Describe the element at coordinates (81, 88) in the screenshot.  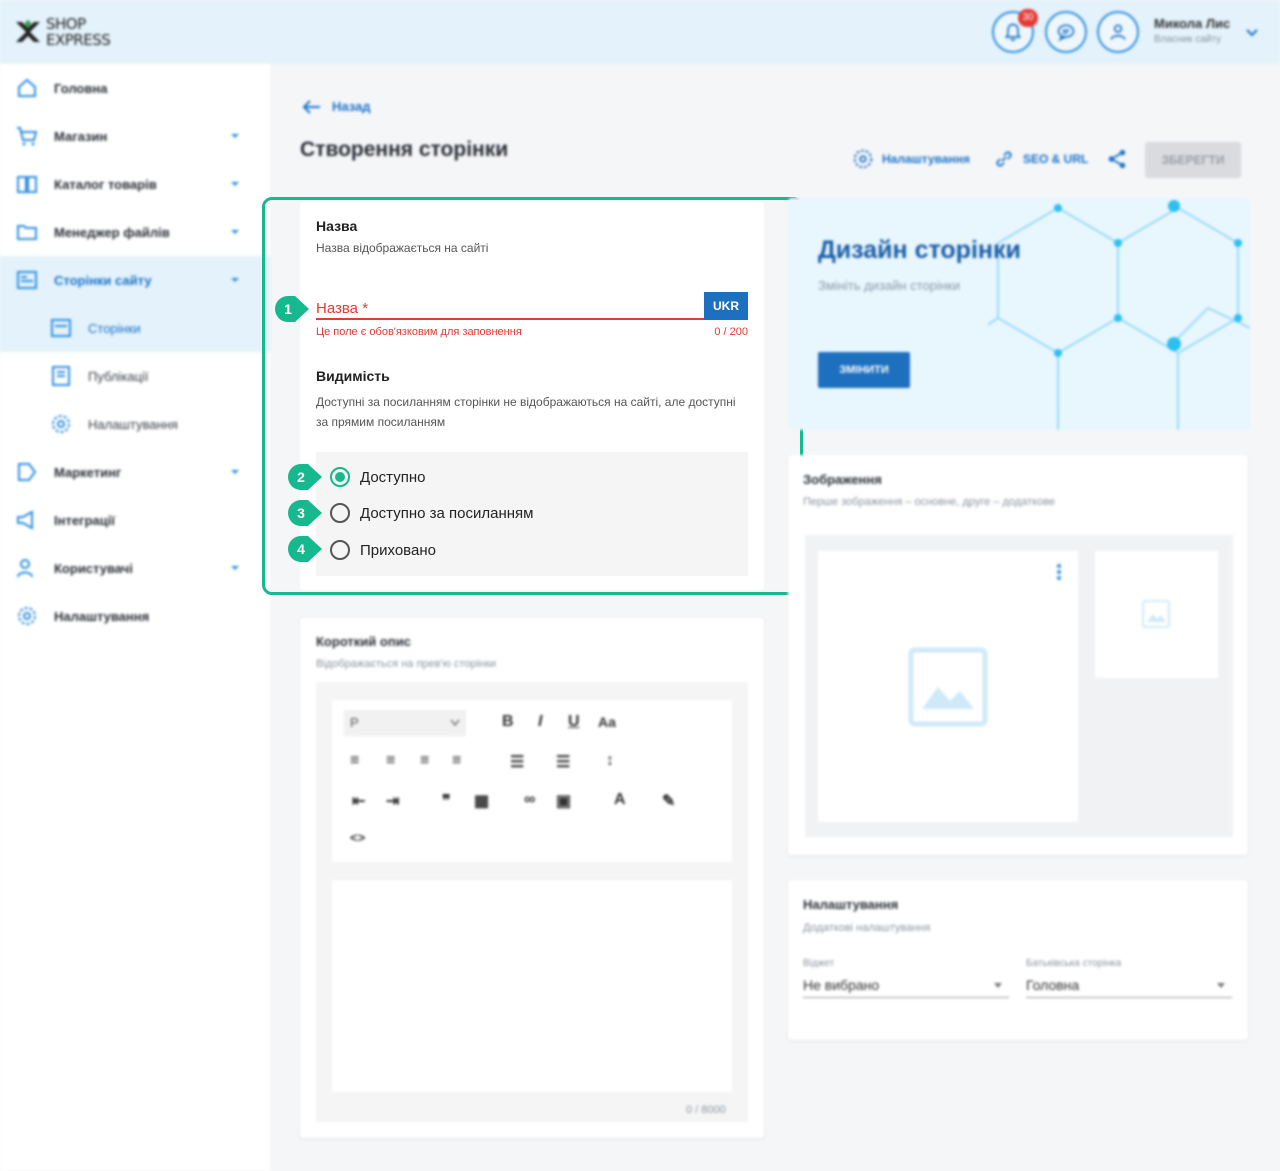
I see `sidebar-item-label: Головна` at that location.